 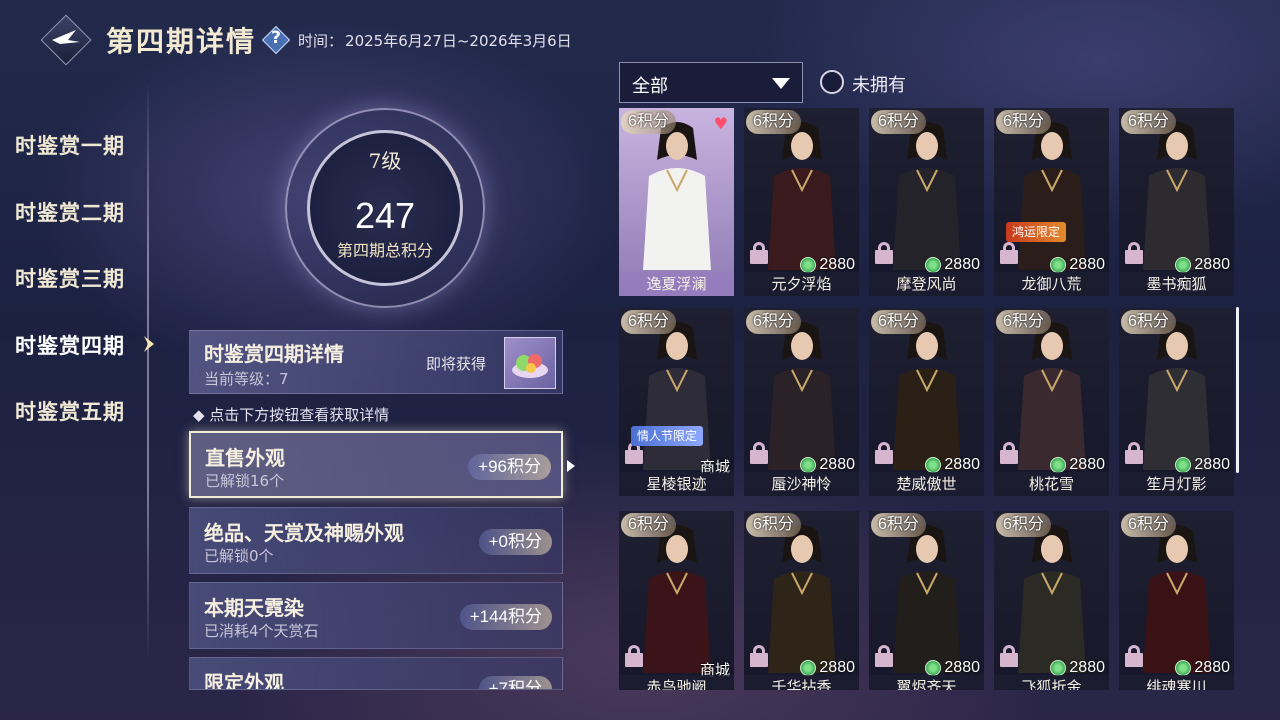 I want to click on period-detail-panel: 时鉴赏四期详情 当前等级：7 即将获得, so click(x=376, y=362).